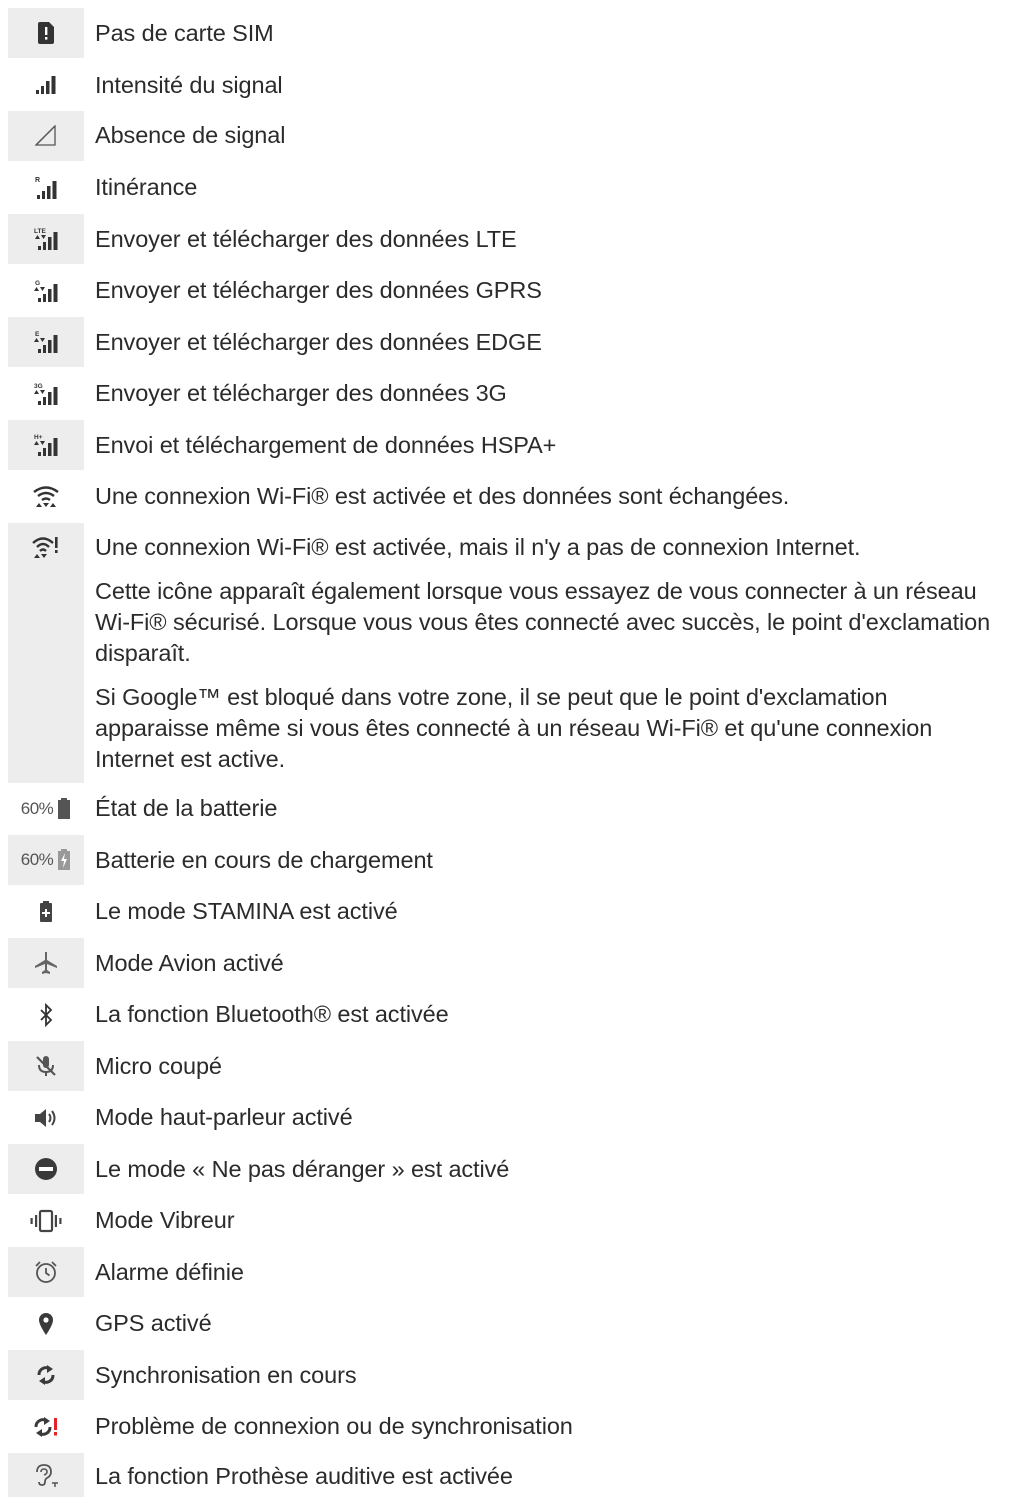 This screenshot has height=1497, width=1015. Describe the element at coordinates (40, 231) in the screenshot. I see `svg-text: LTE` at that location.